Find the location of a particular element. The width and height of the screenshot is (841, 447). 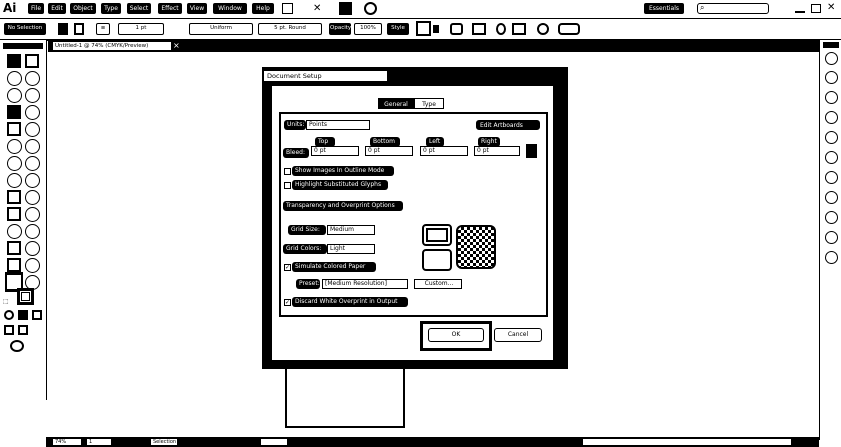

symbol-sprayer-tool-icon is located at coordinates (32, 248).